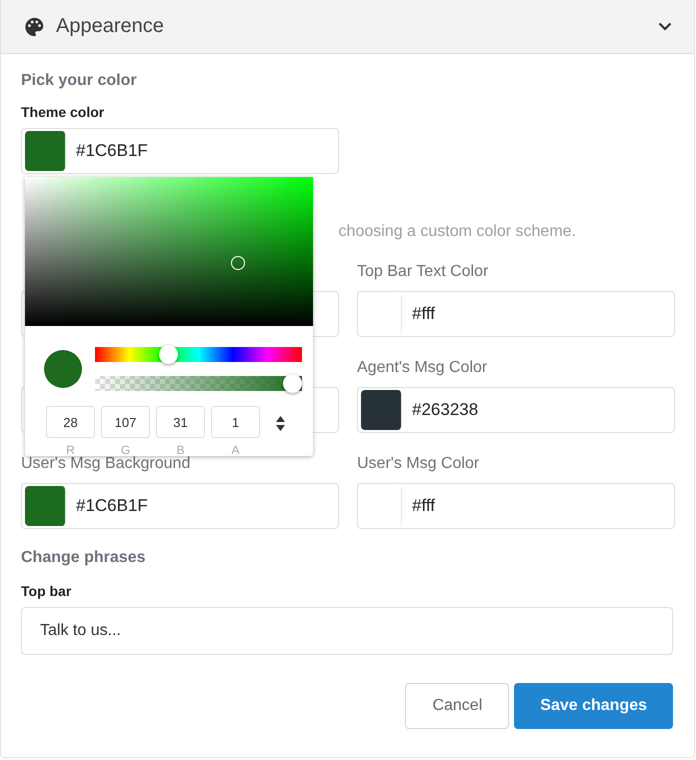 The width and height of the screenshot is (696, 760). Describe the element at coordinates (180, 422) in the screenshot. I see `channel-input: 31` at that location.